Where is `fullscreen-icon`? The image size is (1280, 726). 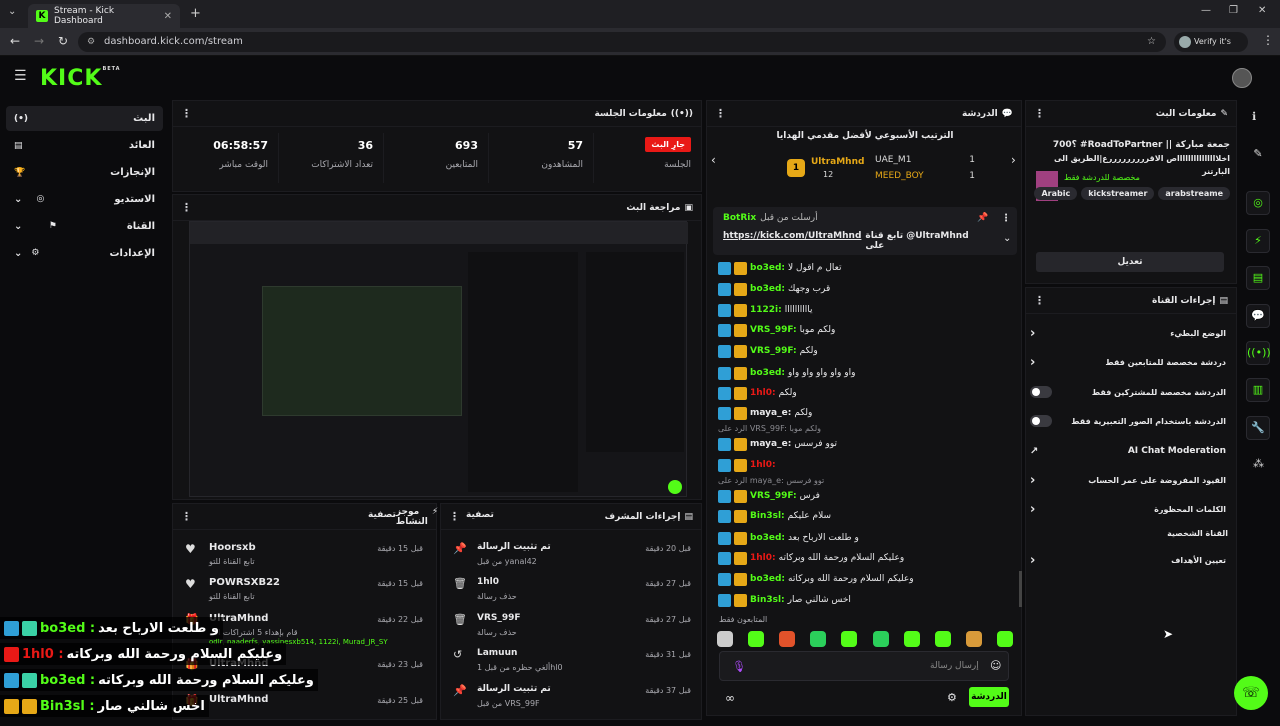 fullscreen-icon is located at coordinates (675, 487).